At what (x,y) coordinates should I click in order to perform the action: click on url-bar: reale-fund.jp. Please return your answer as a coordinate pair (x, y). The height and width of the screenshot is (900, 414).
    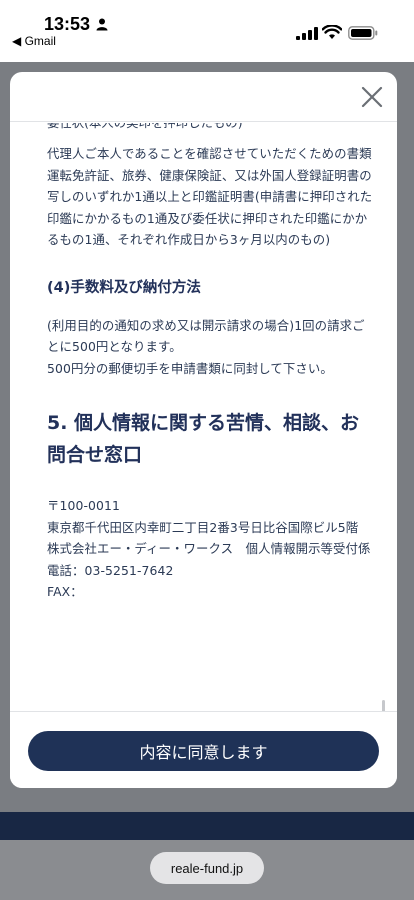
    Looking at the image, I should click on (207, 868).